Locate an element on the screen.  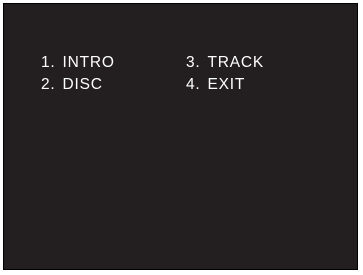
menu-item-disc: 2. DISC is located at coordinates (72, 85).